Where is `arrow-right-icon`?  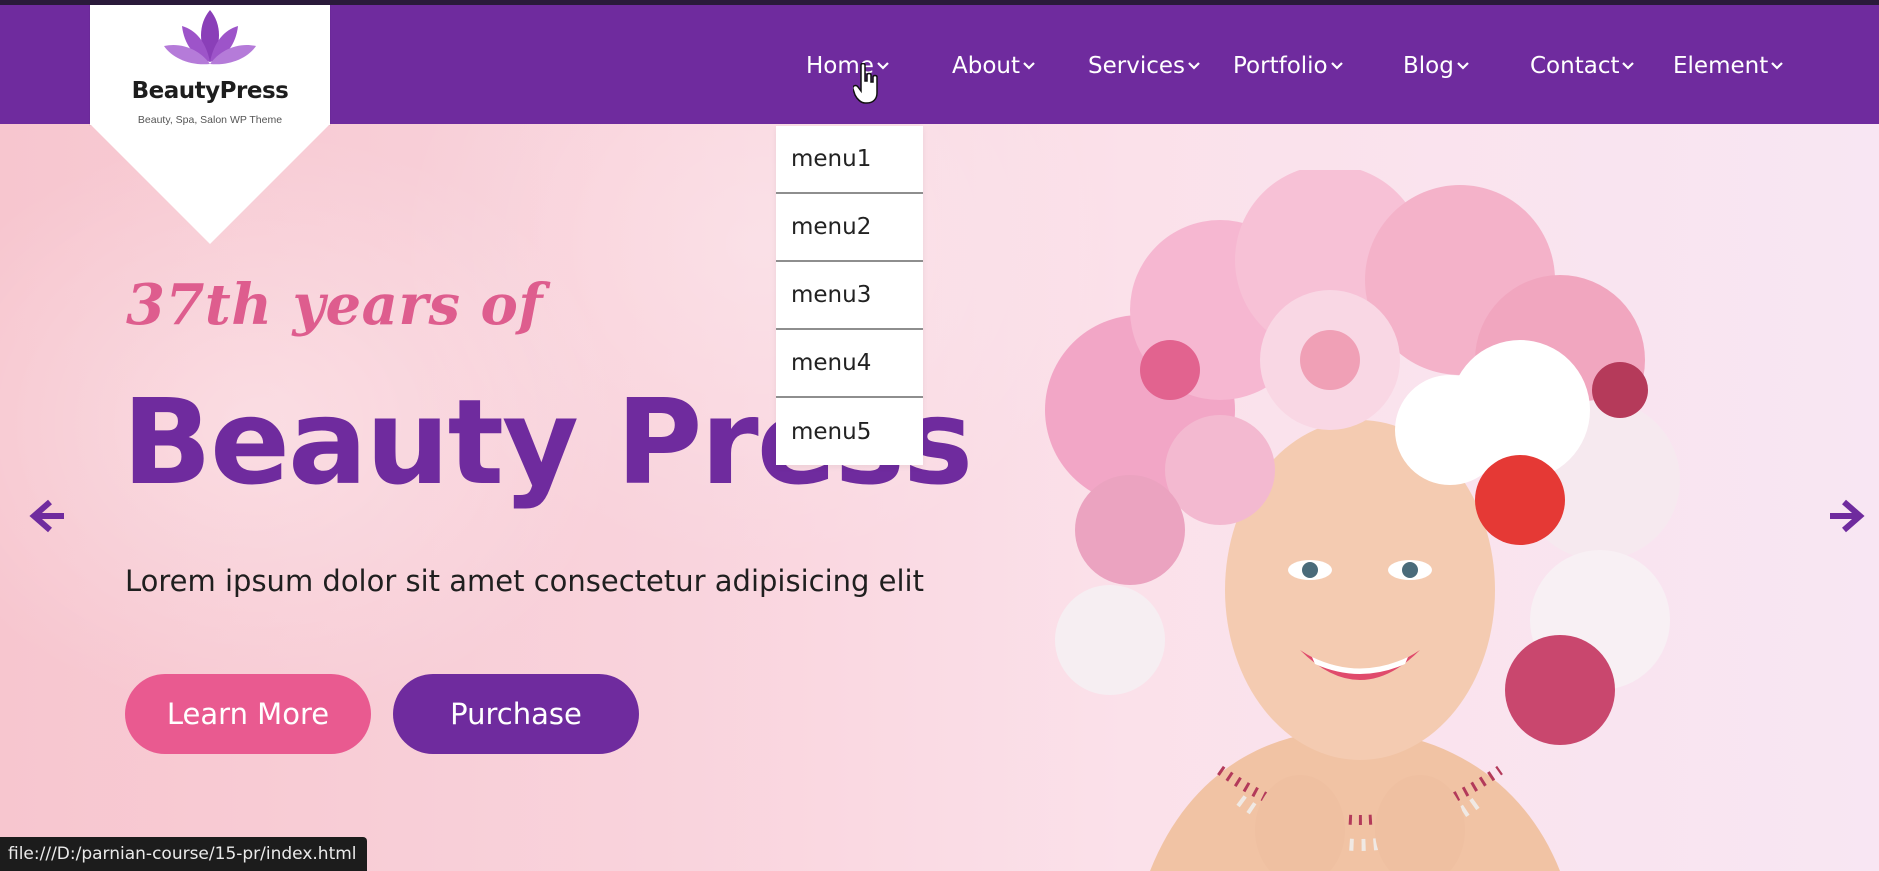
arrow-right-icon is located at coordinates (1846, 516).